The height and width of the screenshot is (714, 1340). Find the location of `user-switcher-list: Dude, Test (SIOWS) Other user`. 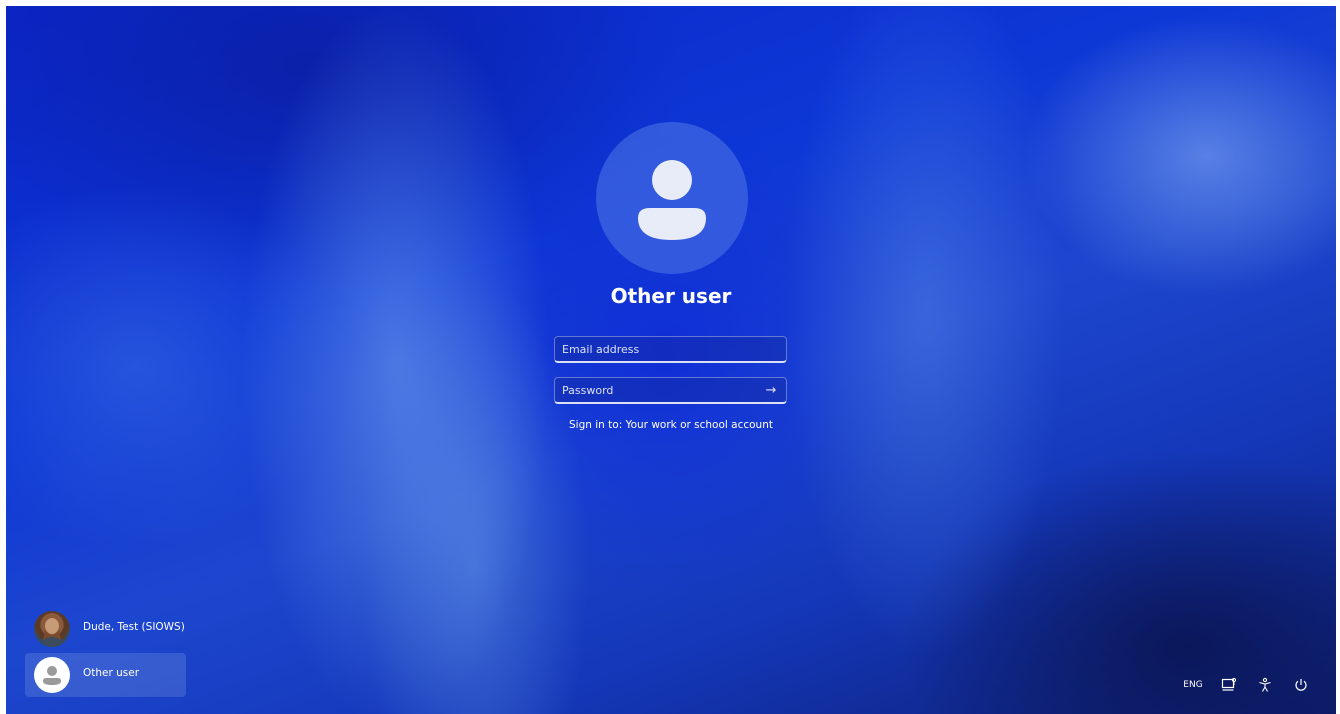

user-switcher-list: Dude, Test (SIOWS) Other user is located at coordinates (105, 653).